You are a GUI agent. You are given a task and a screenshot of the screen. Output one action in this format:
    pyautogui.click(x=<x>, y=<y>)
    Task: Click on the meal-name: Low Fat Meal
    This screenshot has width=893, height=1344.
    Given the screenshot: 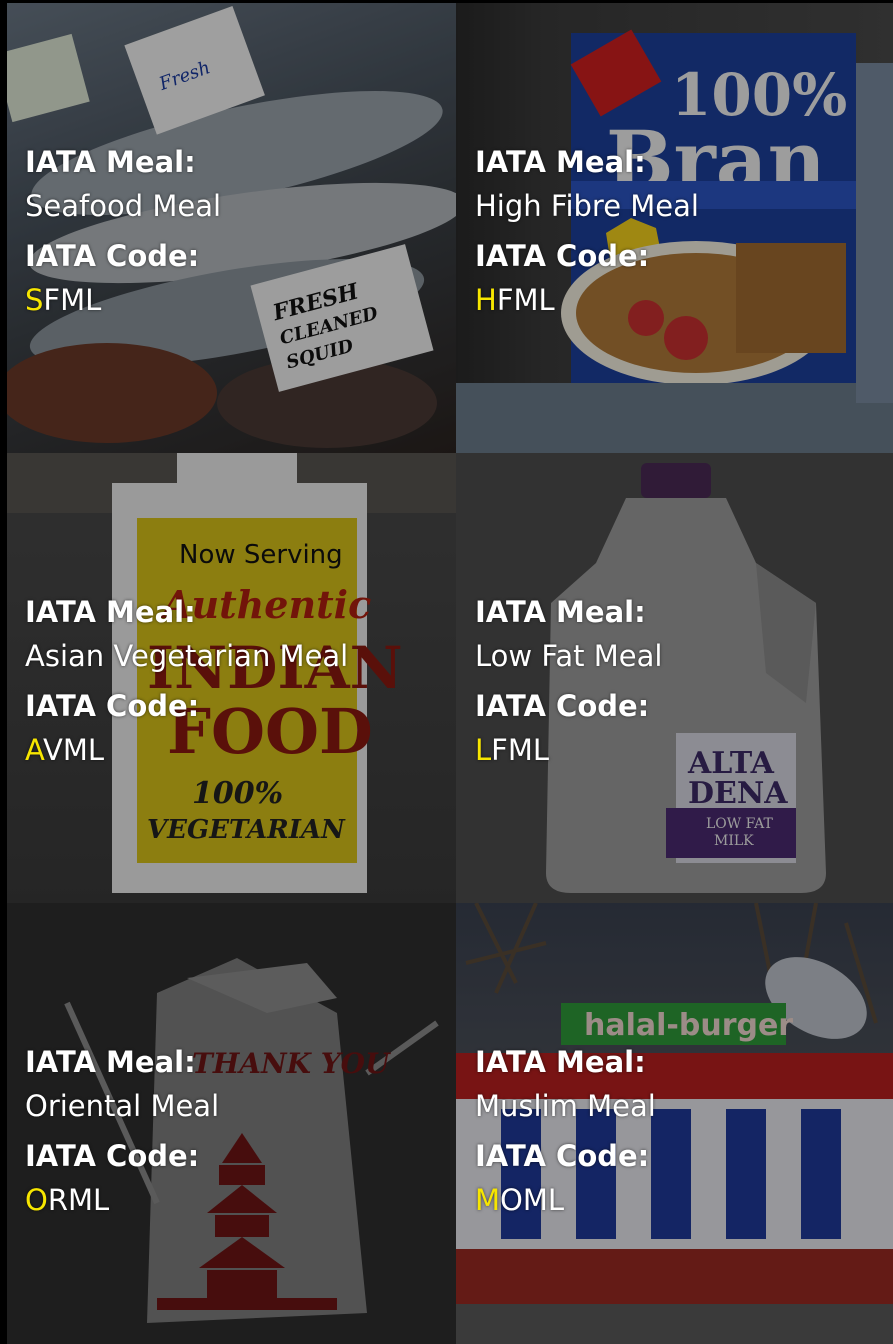 What is the action you would take?
    pyautogui.click(x=569, y=656)
    